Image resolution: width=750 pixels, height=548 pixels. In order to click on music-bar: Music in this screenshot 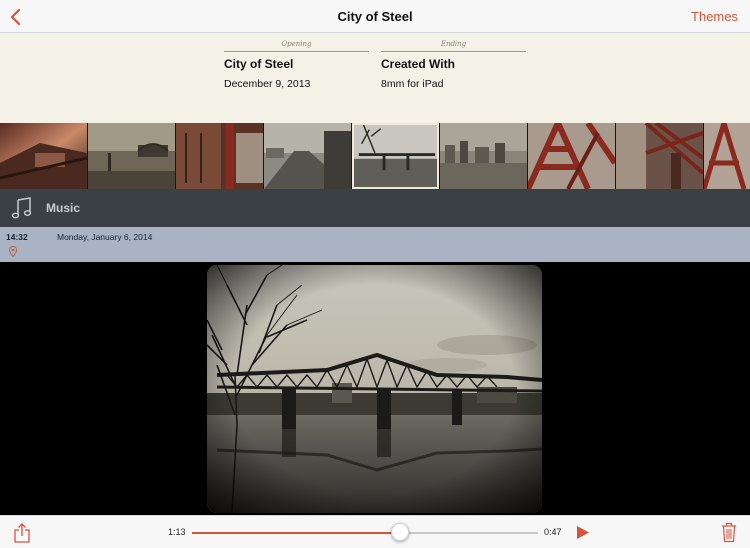, I will do `click(375, 208)`.